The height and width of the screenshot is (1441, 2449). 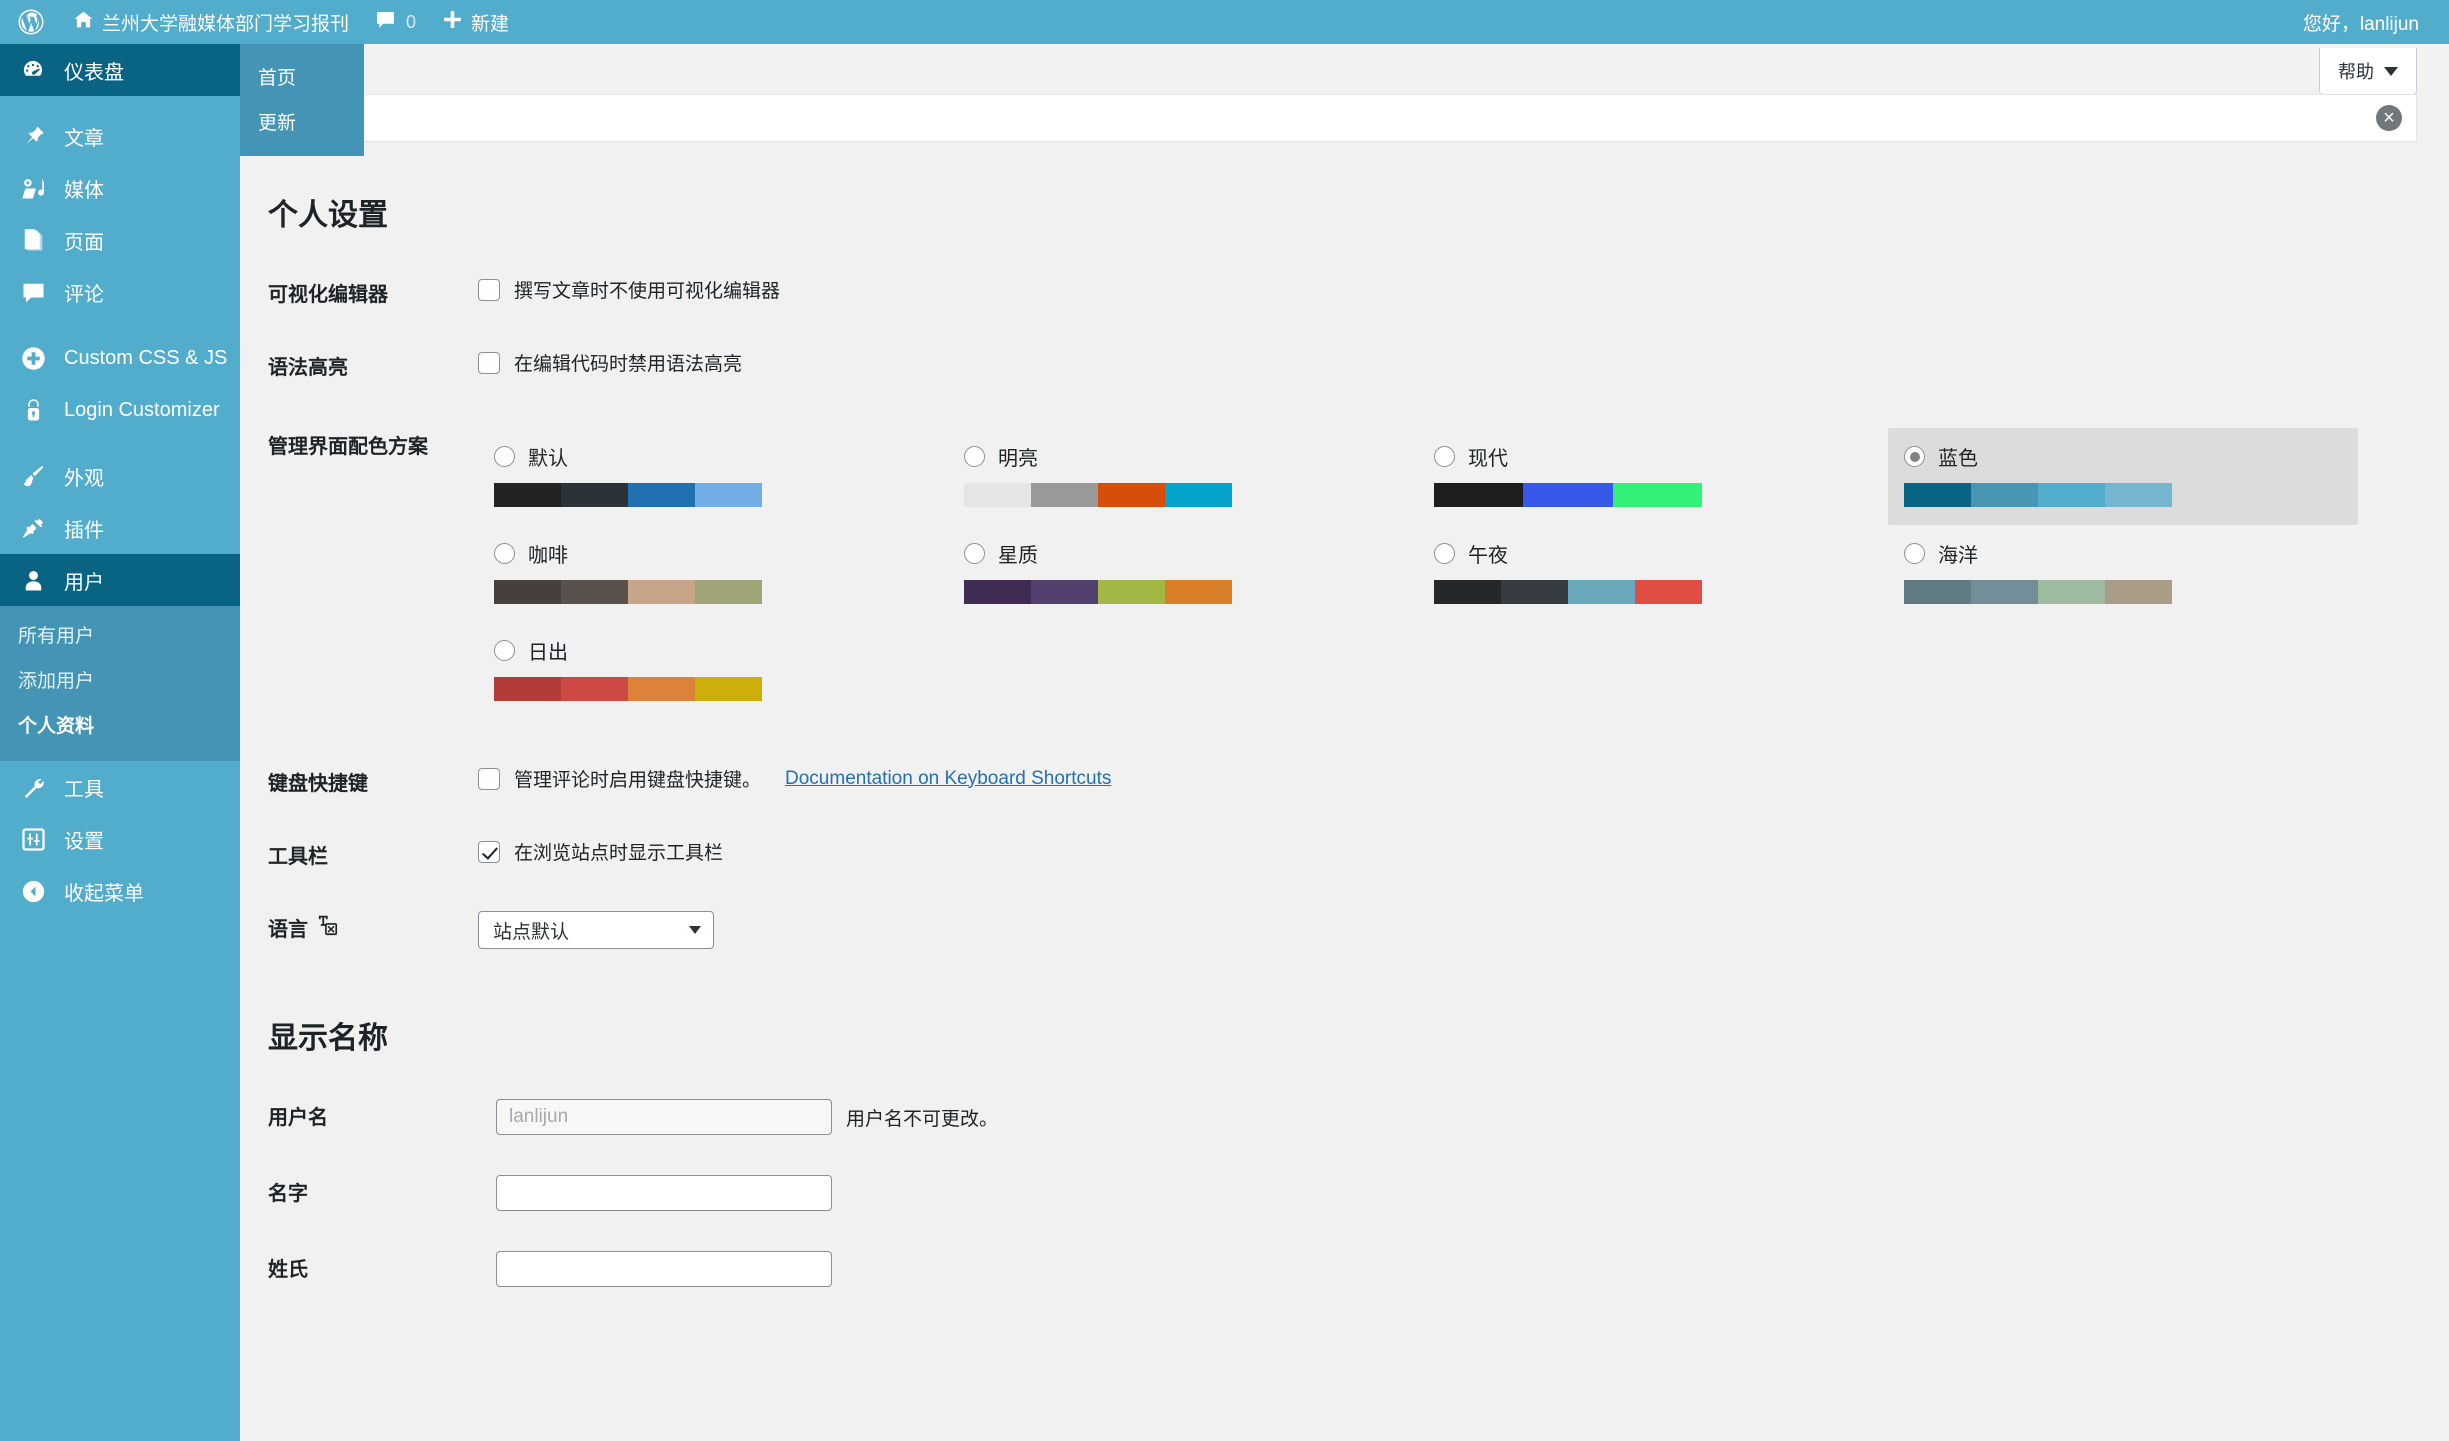 What do you see at coordinates (120, 476) in the screenshot?
I see `sidebar-item-appearance: 外观` at bounding box center [120, 476].